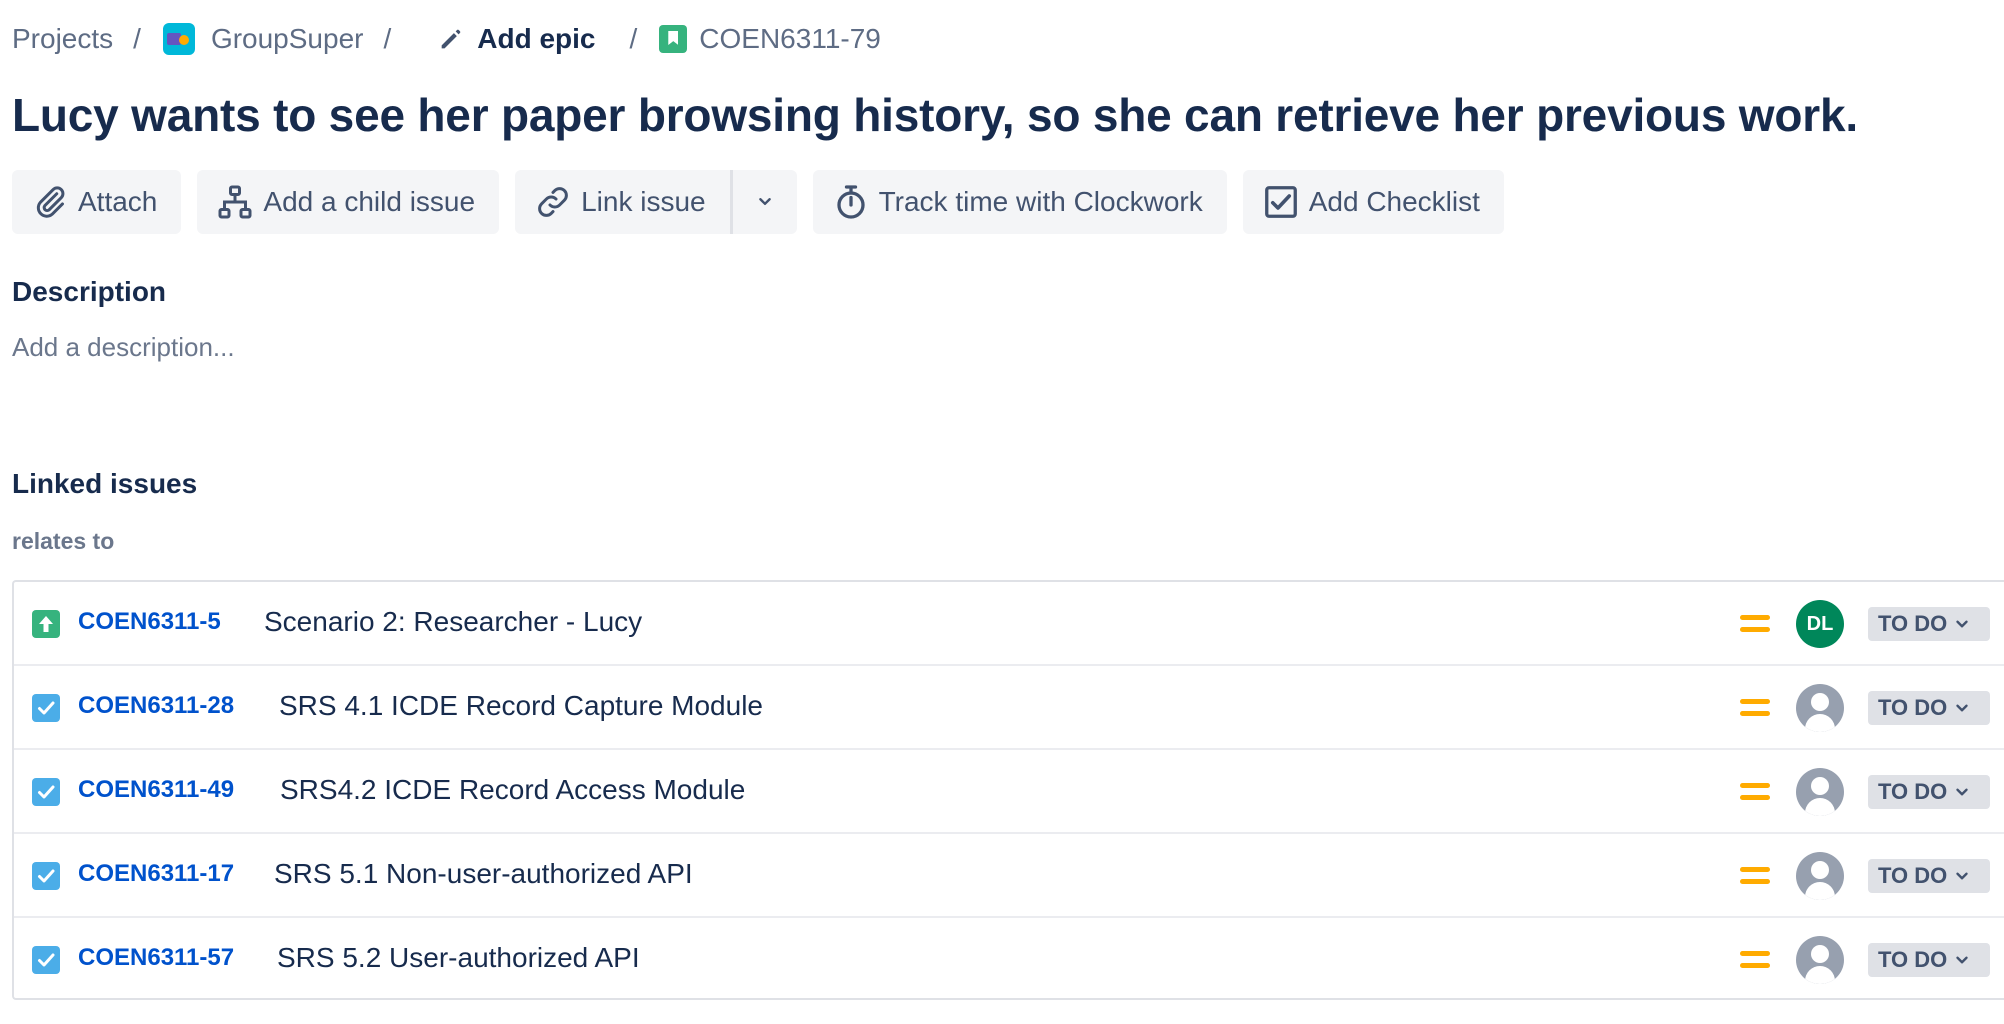 This screenshot has height=1024, width=2004. I want to click on link-issue-button: Link issue, so click(622, 202).